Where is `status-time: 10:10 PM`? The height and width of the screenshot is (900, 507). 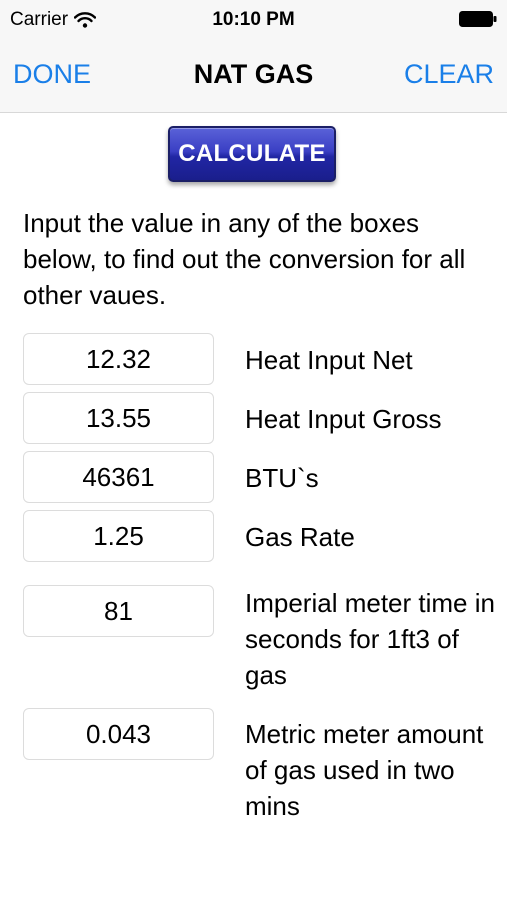 status-time: 10:10 PM is located at coordinates (253, 19).